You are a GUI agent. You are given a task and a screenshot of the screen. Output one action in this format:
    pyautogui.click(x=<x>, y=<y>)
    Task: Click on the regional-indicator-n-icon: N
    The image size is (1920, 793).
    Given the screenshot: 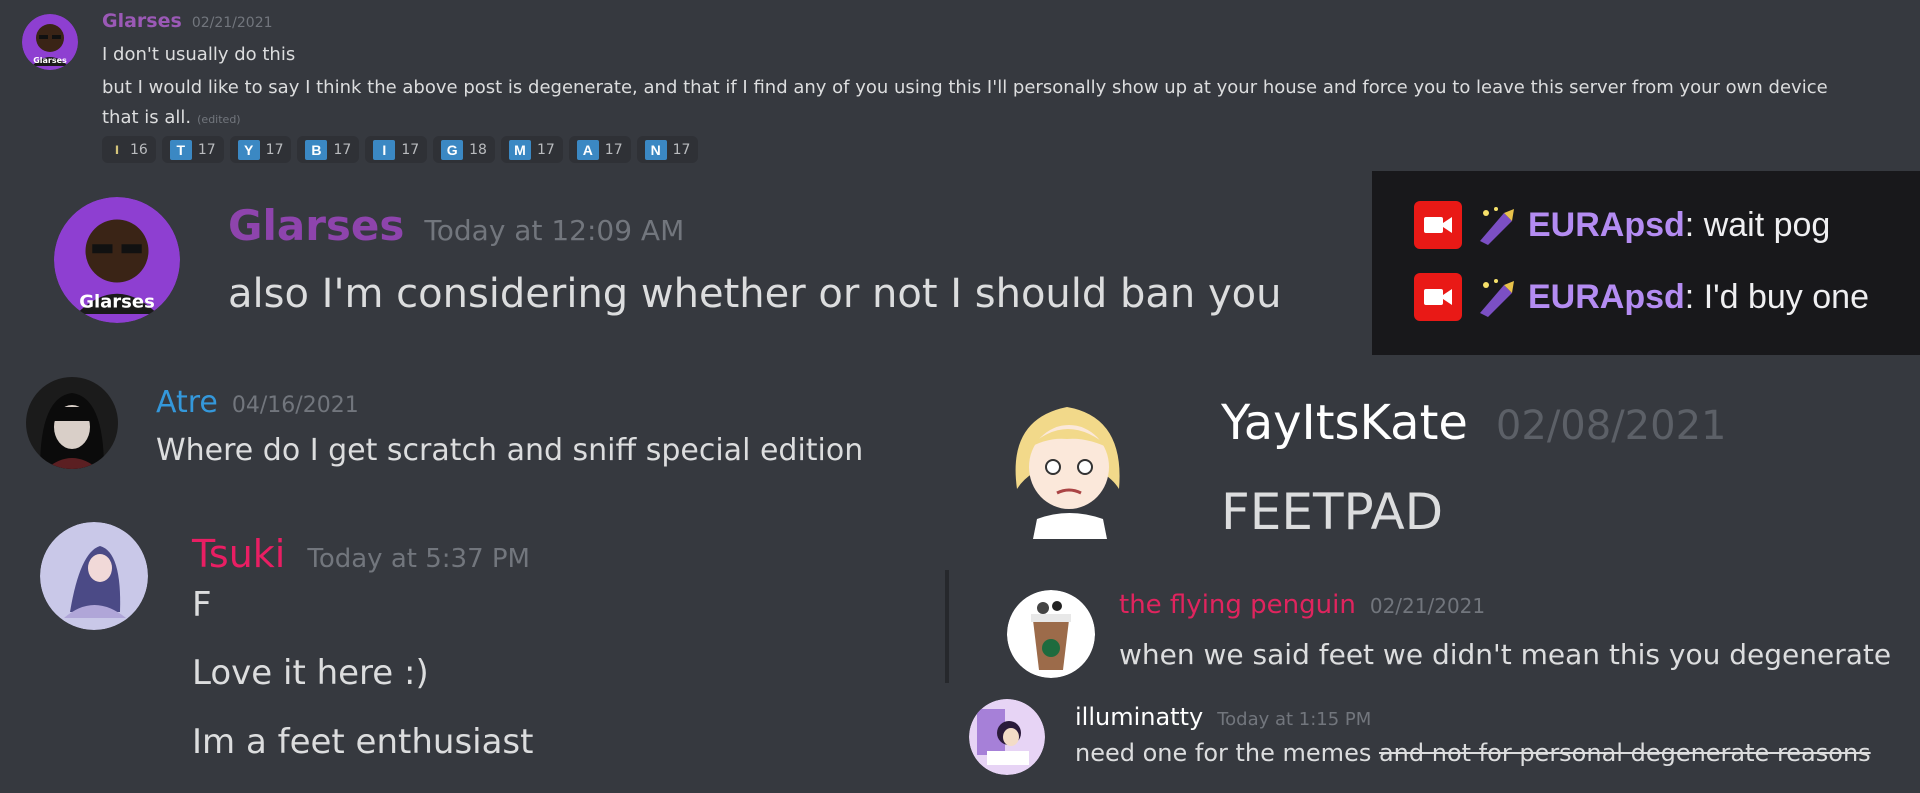 What is the action you would take?
    pyautogui.click(x=655, y=149)
    